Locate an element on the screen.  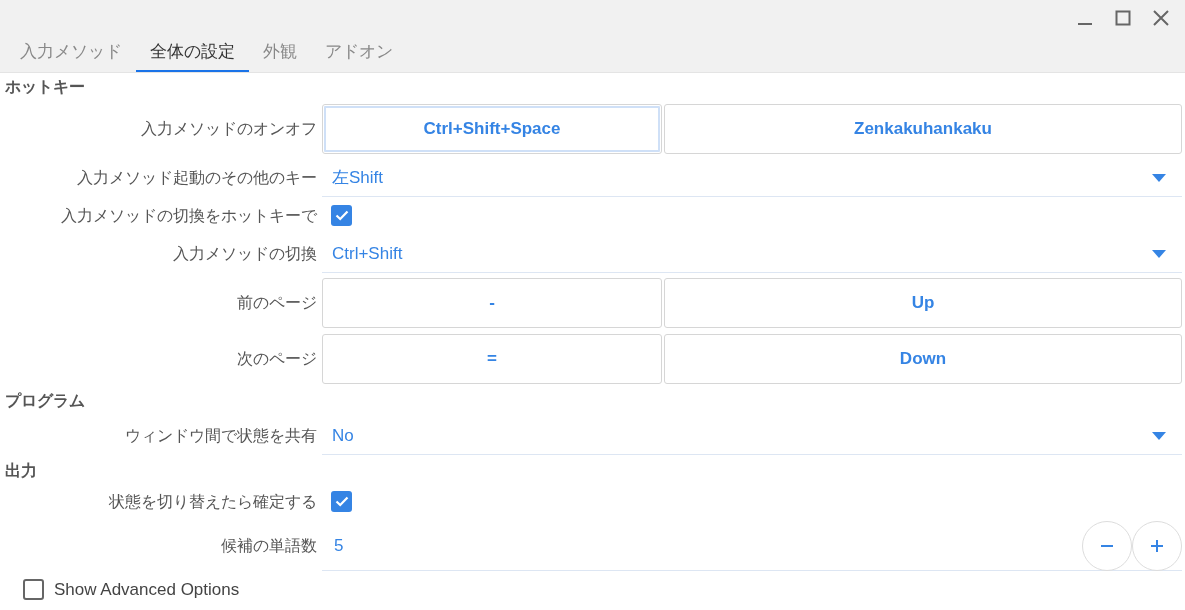
setting-label: 次のページ is located at coordinates (277, 359).